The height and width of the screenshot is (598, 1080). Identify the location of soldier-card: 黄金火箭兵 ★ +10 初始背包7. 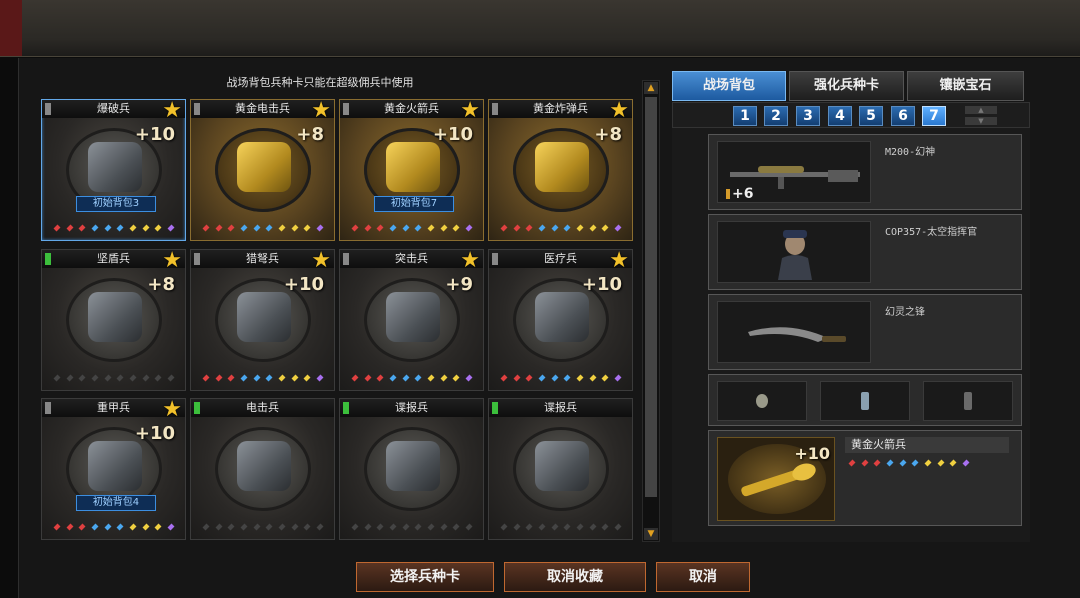
(411, 170).